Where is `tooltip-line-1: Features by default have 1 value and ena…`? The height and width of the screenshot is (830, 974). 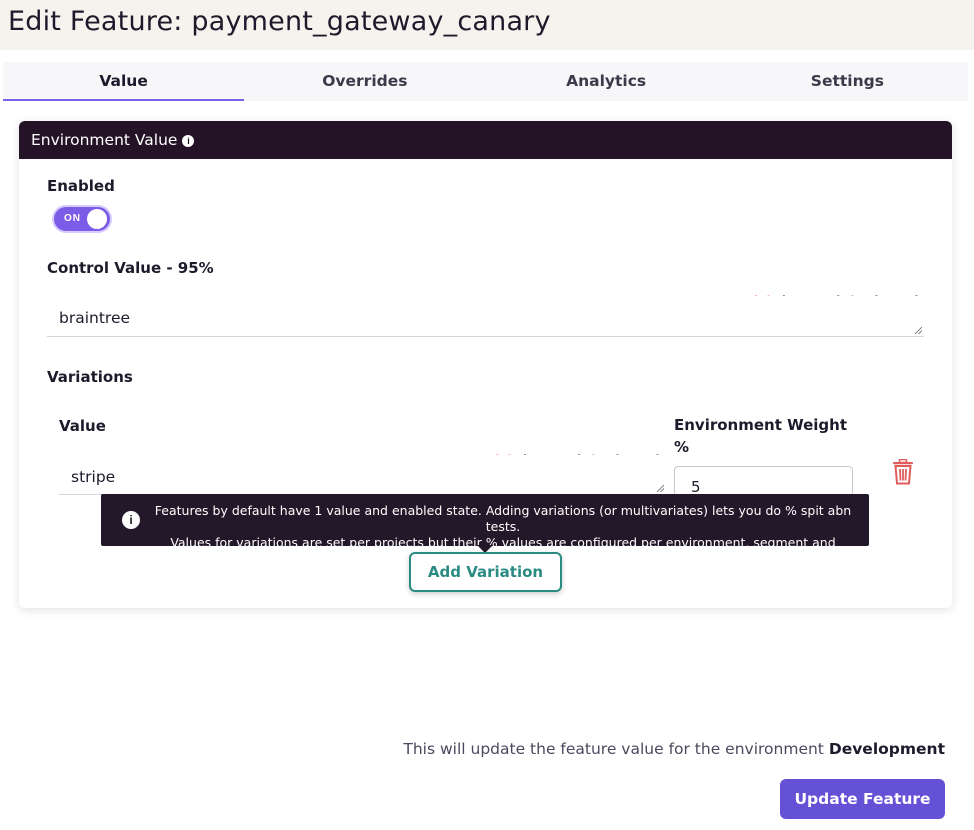
tooltip-line-1: Features by default have 1 value and ena… is located at coordinates (503, 518).